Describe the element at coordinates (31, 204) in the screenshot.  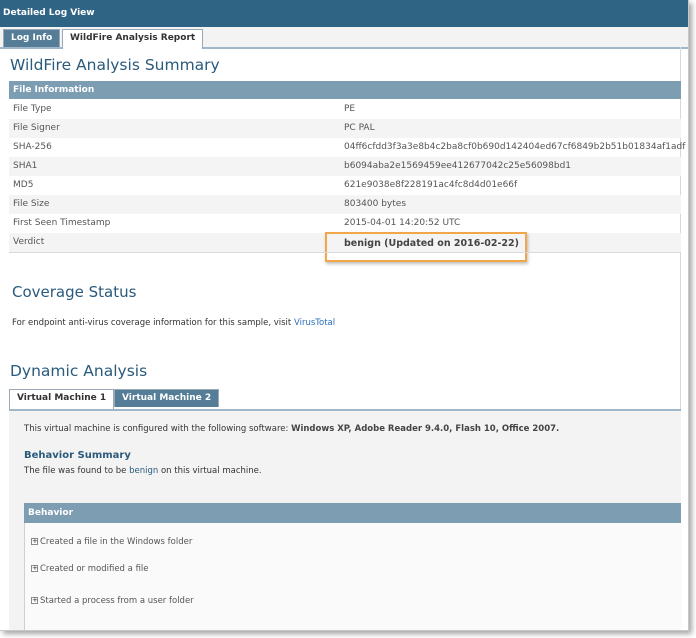
I see `file-size-label: File Size` at that location.